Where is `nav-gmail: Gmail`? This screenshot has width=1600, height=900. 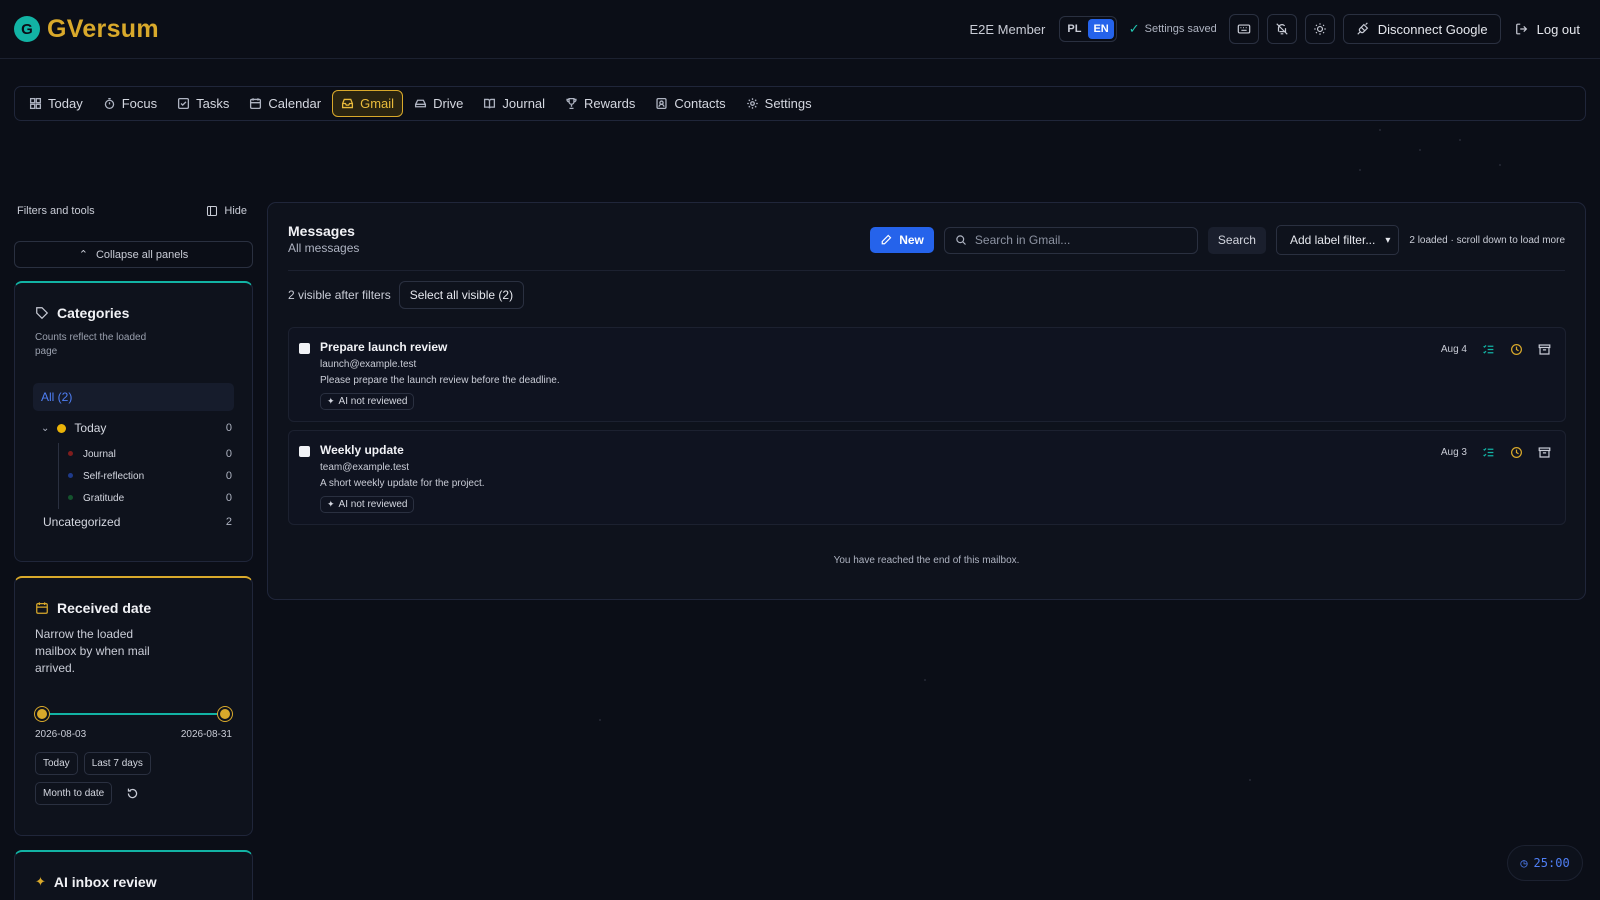
nav-gmail: Gmail is located at coordinates (368, 103).